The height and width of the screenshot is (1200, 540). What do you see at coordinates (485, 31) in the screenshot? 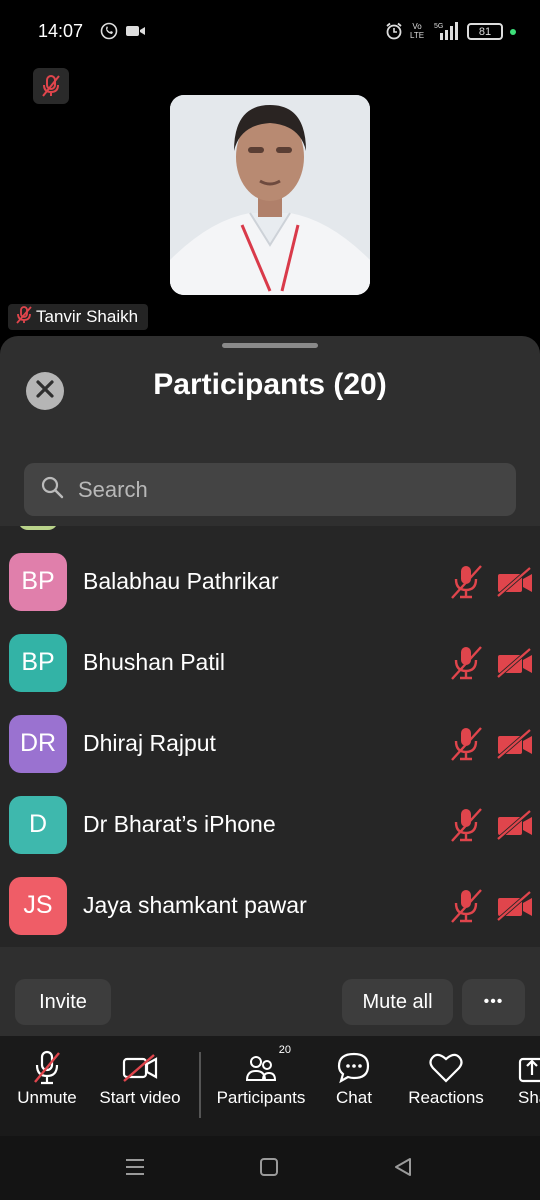
I see `battery-indicator: 81` at bounding box center [485, 31].